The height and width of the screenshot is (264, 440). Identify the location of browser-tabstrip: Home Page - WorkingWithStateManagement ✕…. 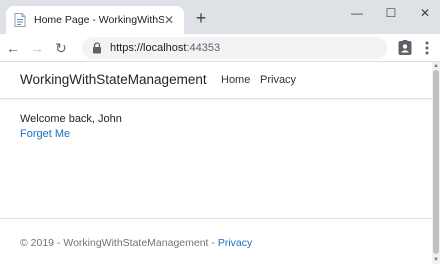
(220, 17).